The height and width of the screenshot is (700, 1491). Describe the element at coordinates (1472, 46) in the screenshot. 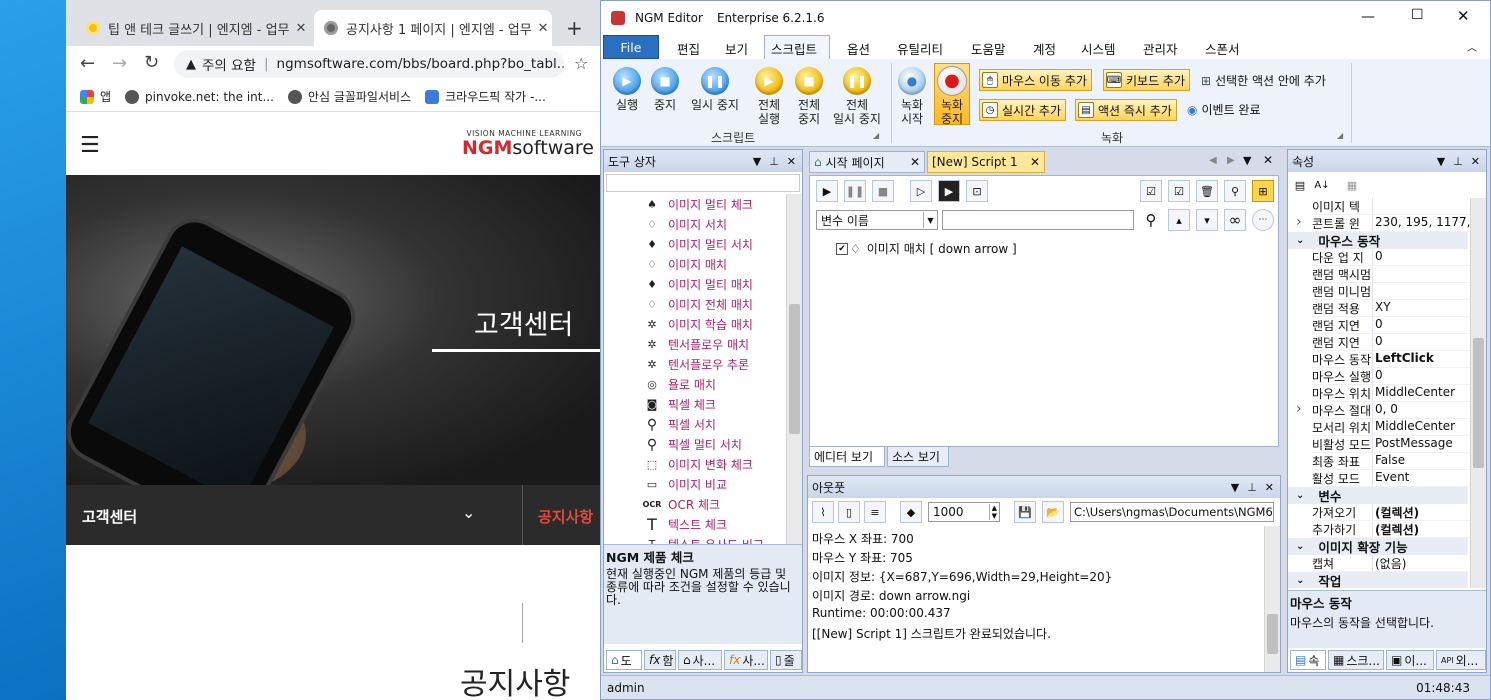

I see `collapse-ribbon-icon: ︿` at that location.